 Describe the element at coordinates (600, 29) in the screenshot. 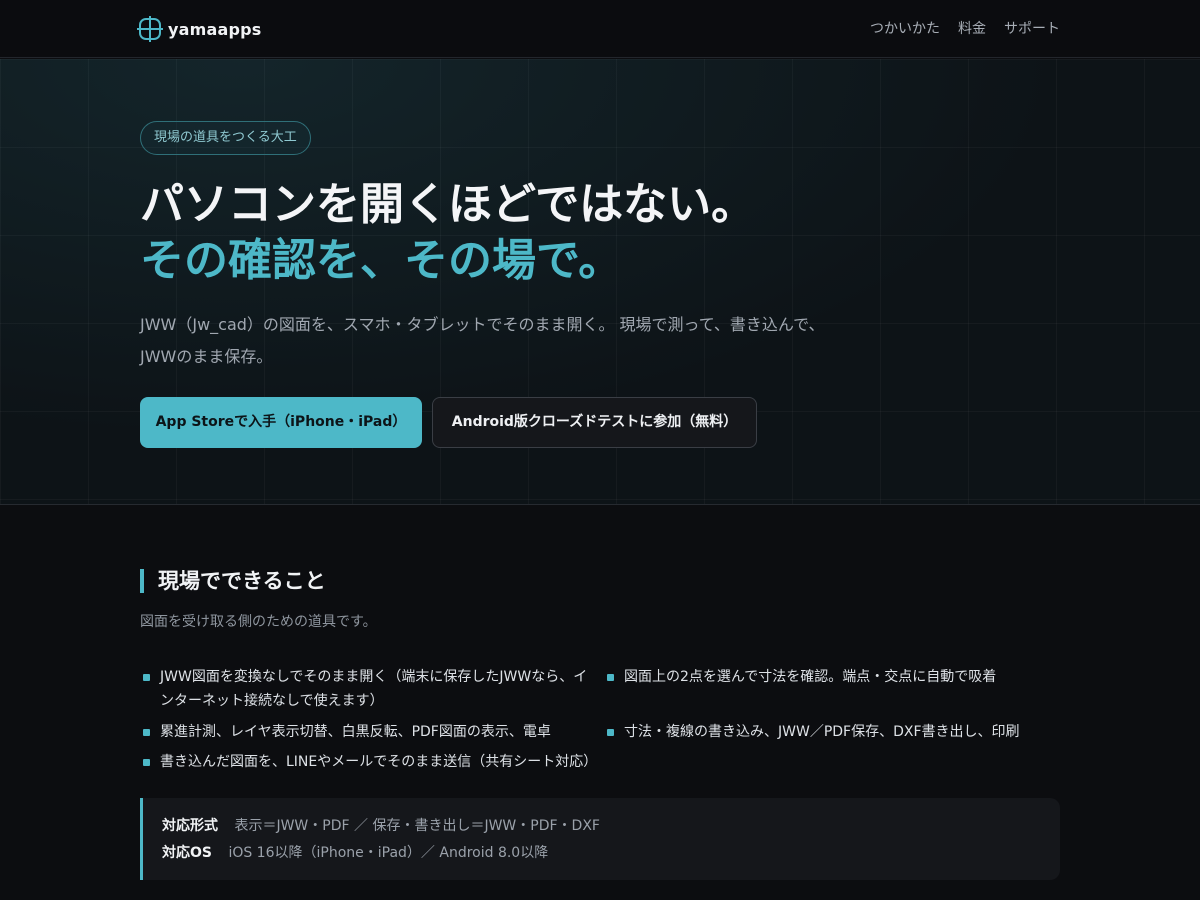

I see `site-header: yamaapps つかいかた 料金 サポート` at that location.